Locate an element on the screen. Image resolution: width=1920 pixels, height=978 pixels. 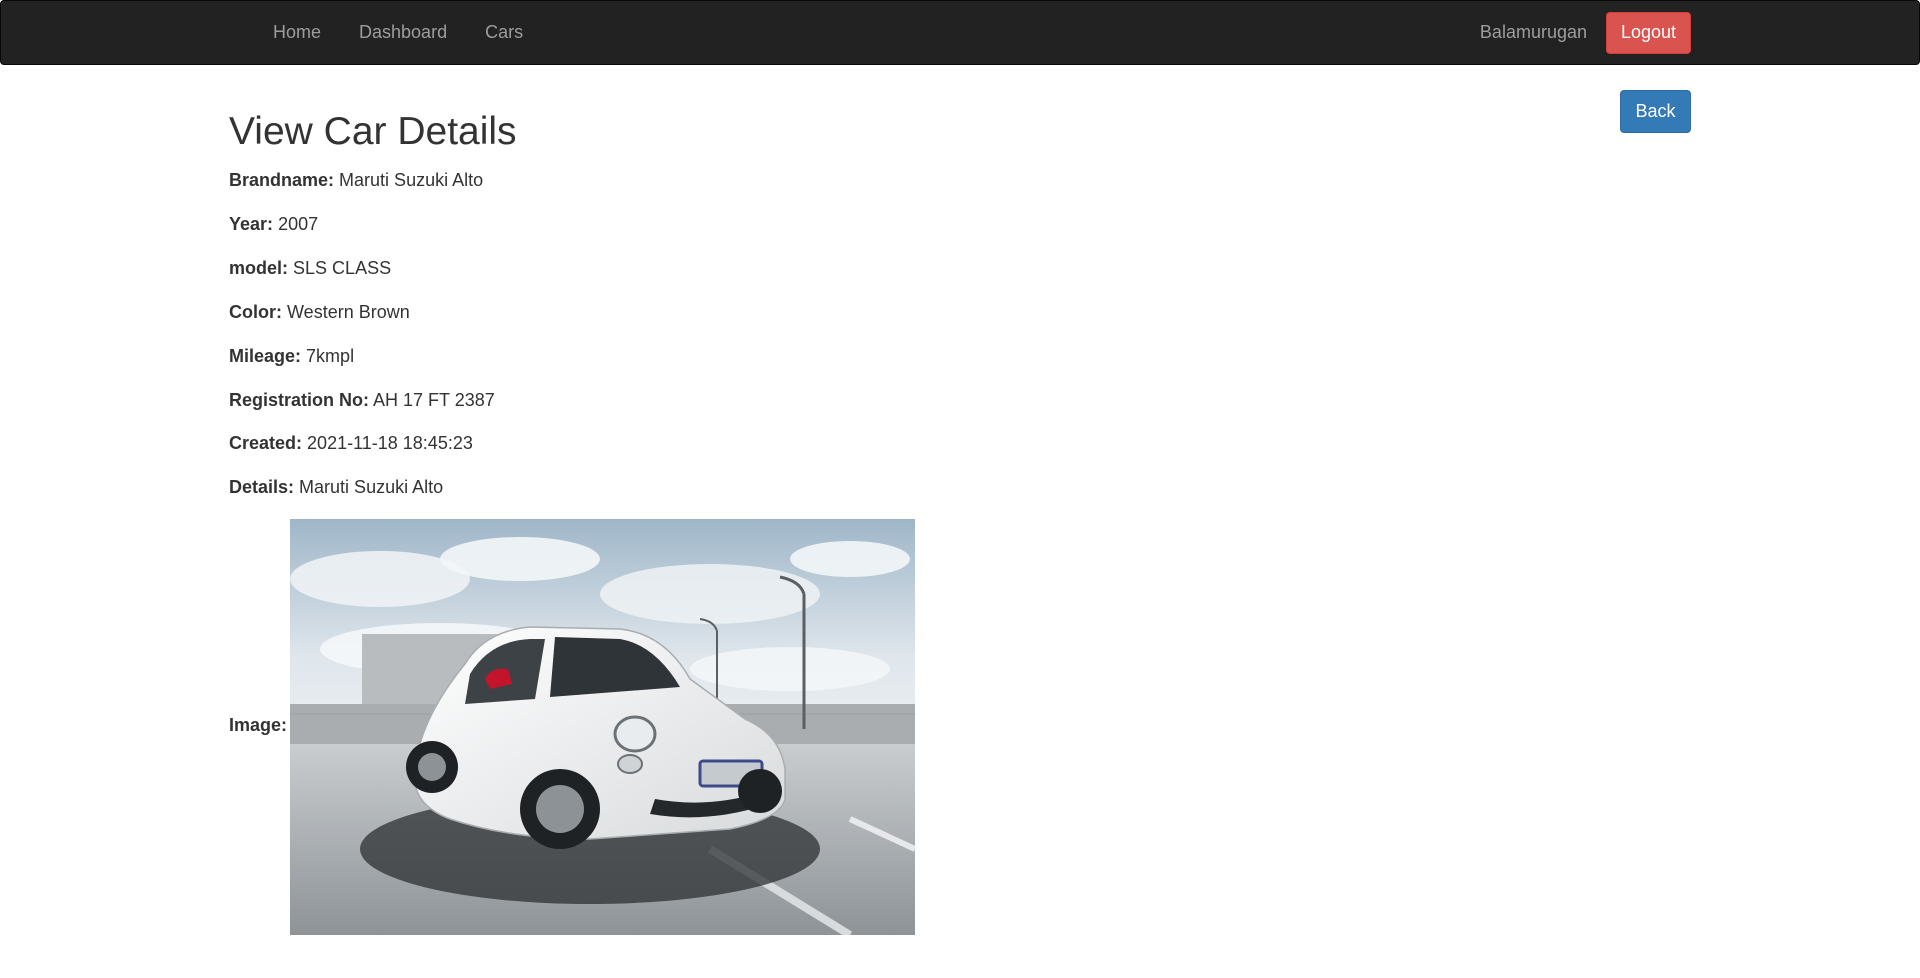
nav-link-cars: Cars is located at coordinates (504, 32).